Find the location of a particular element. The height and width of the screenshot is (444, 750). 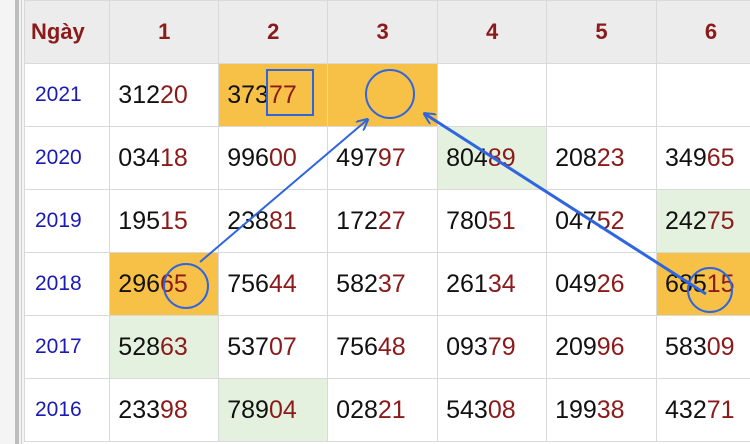

result-last-two-digits: 08 is located at coordinates (501, 409).